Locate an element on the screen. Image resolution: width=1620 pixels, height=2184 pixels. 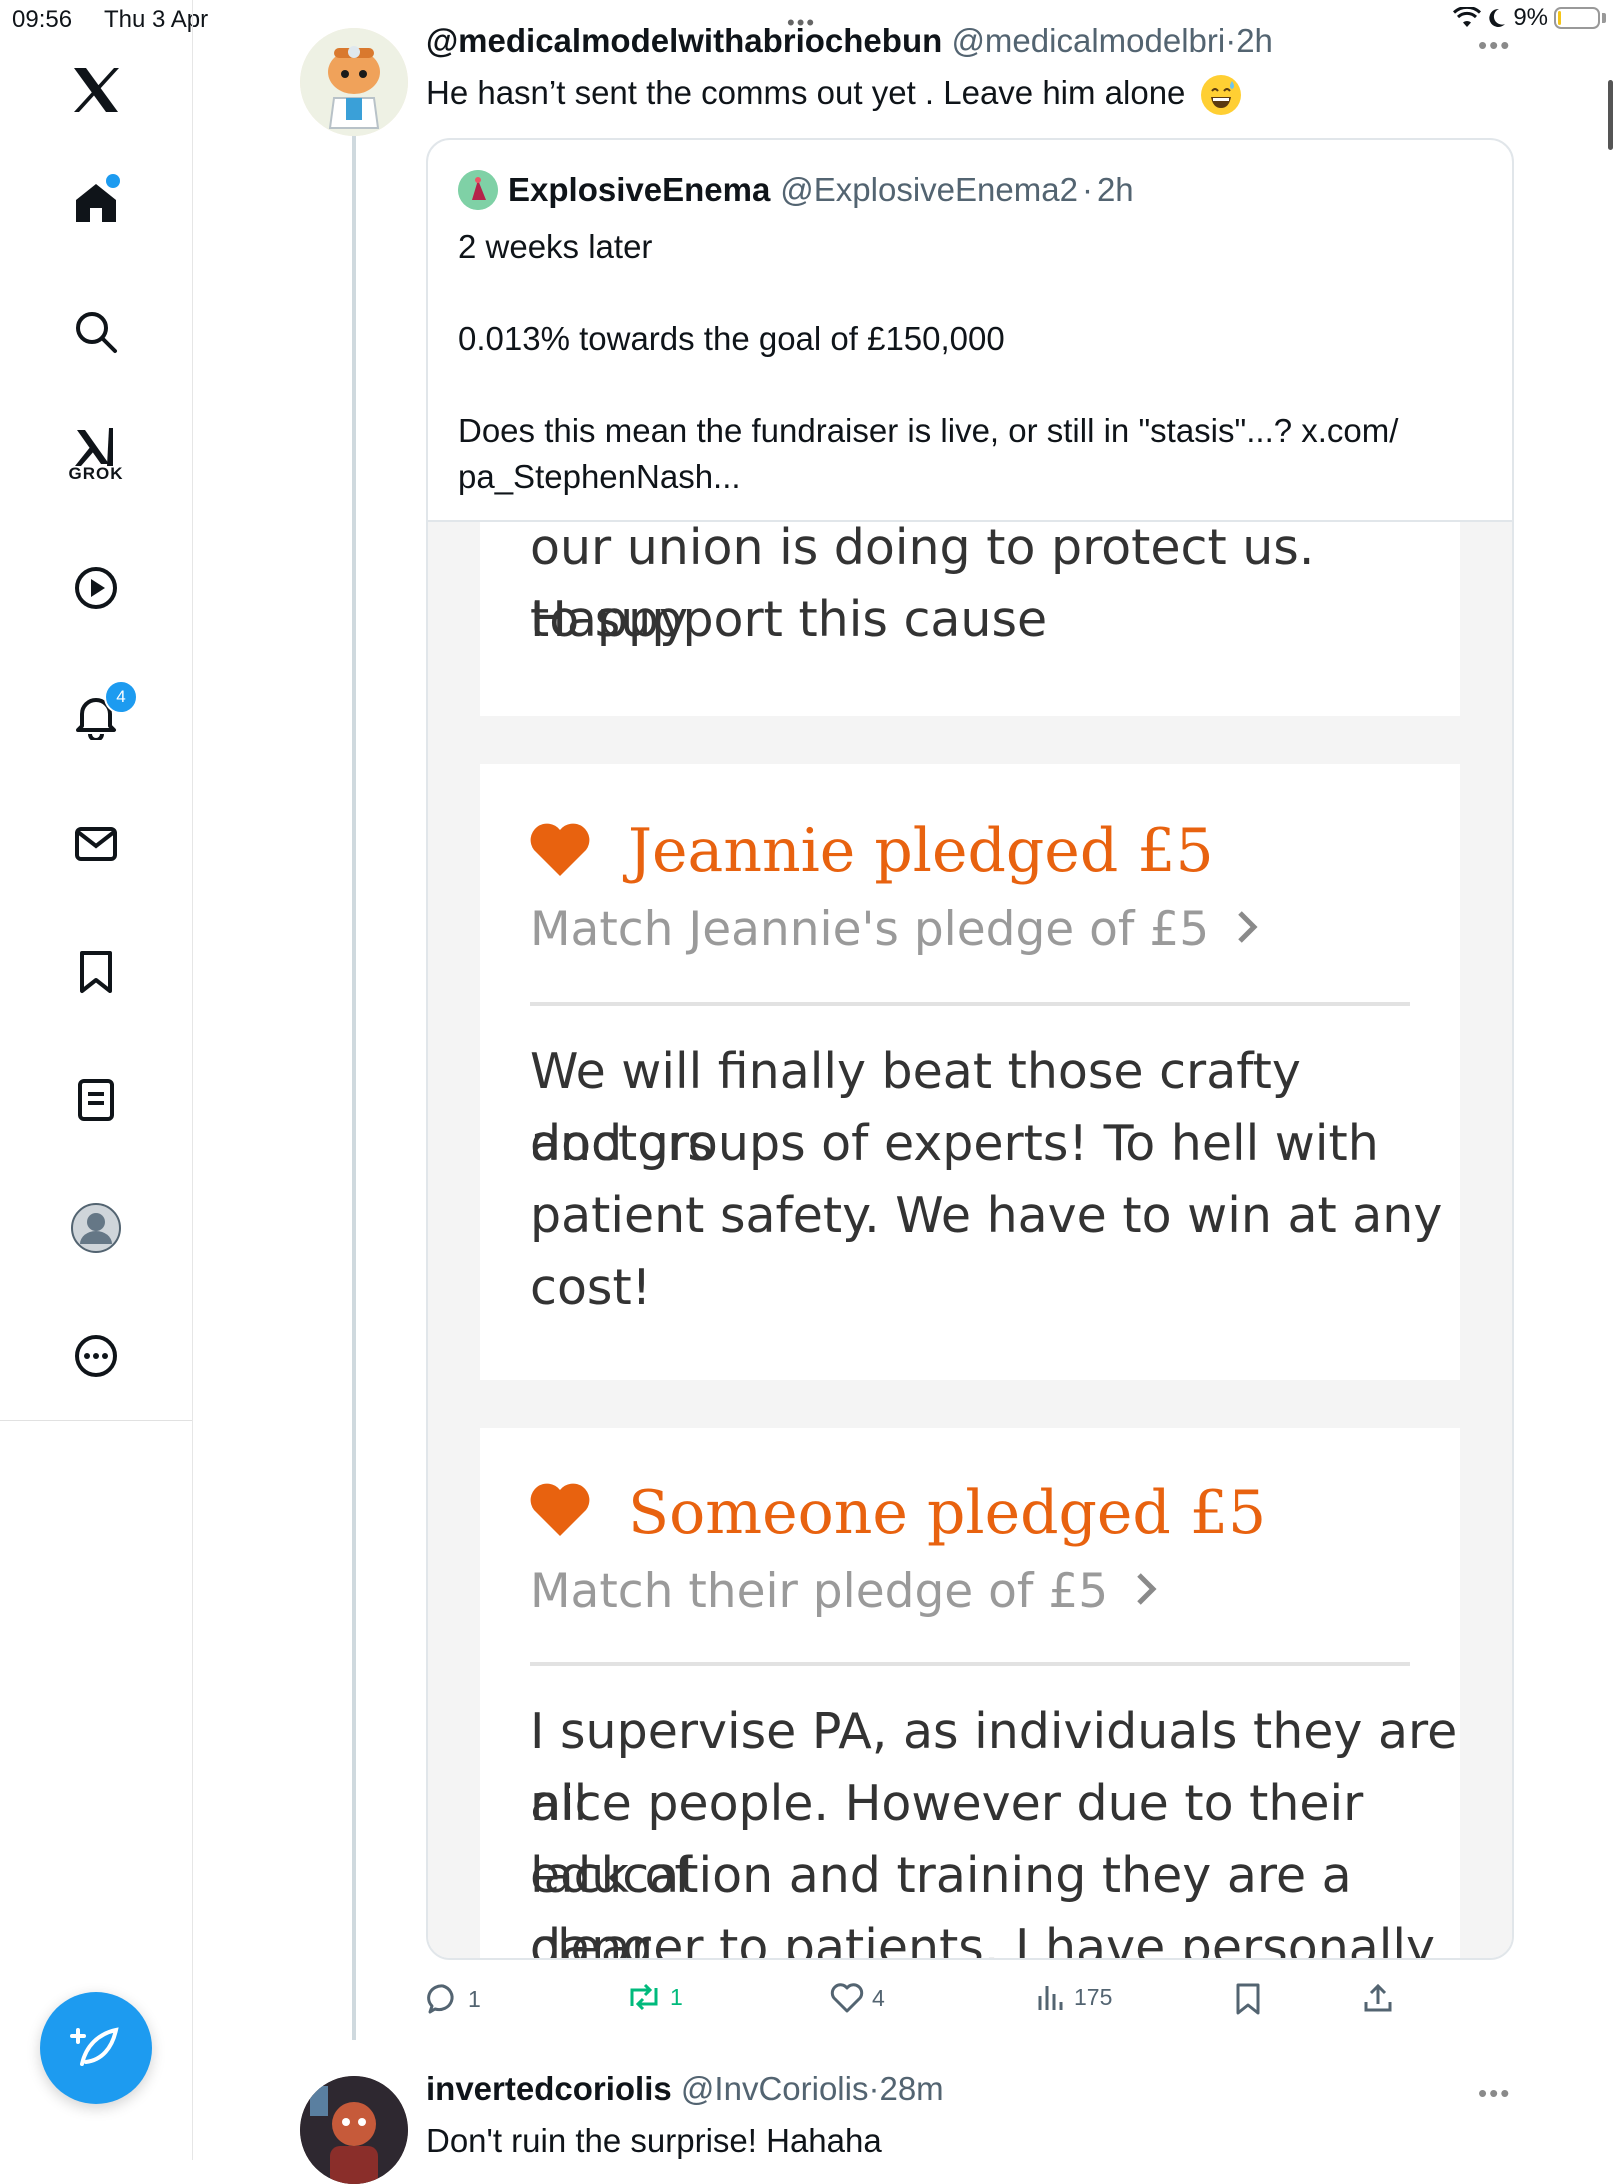
bookmark-icon is located at coordinates (1248, 1999).